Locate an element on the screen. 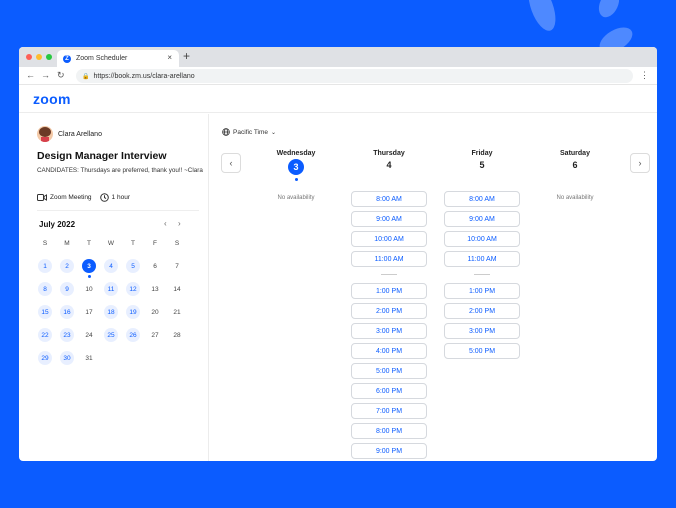 Image resolution: width=676 pixels, height=508 pixels. calendar-day-20: 20 is located at coordinates (155, 312).